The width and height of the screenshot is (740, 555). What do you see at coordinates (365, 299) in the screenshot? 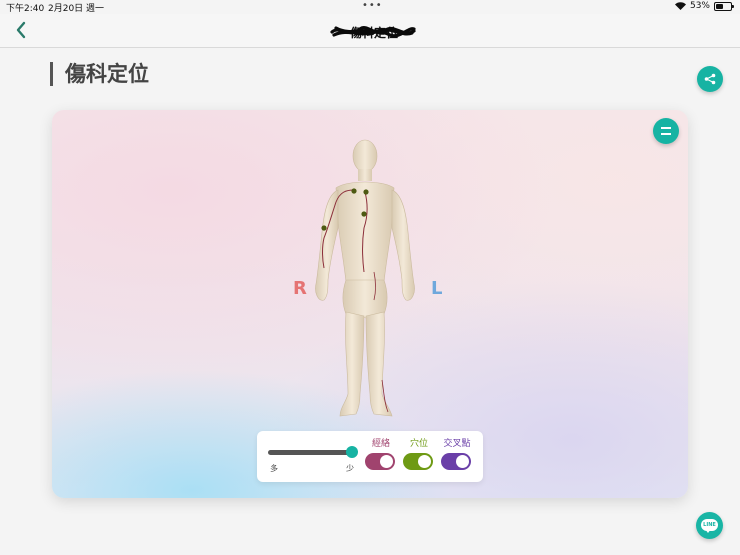
I see `body-hips` at bounding box center [365, 299].